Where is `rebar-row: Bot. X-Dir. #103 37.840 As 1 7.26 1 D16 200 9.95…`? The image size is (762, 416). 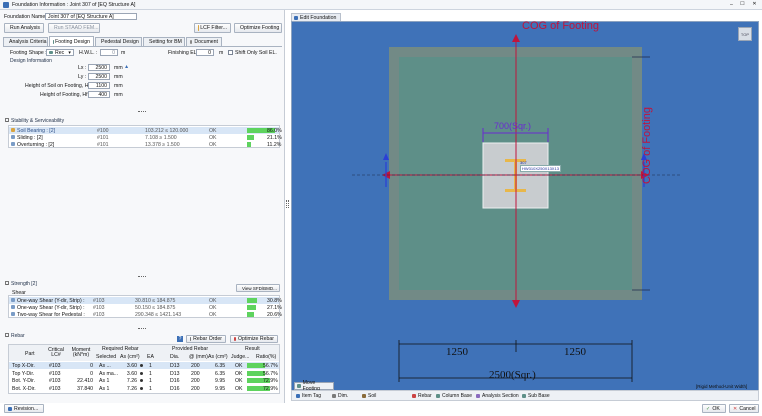 rebar-row: Bot. X-Dir. #103 37.840 As 1 7.26 1 D16 200 9.95… is located at coordinates (144, 388).